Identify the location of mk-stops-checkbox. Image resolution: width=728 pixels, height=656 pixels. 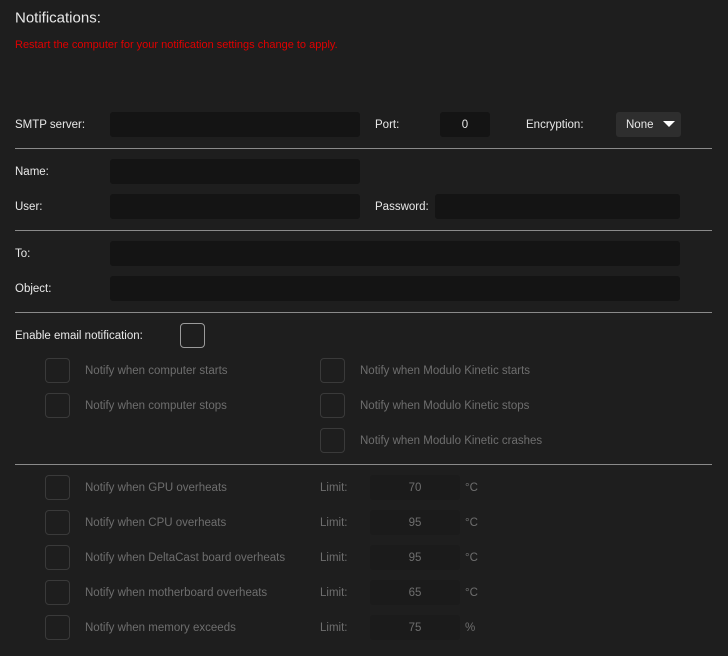
(332, 405).